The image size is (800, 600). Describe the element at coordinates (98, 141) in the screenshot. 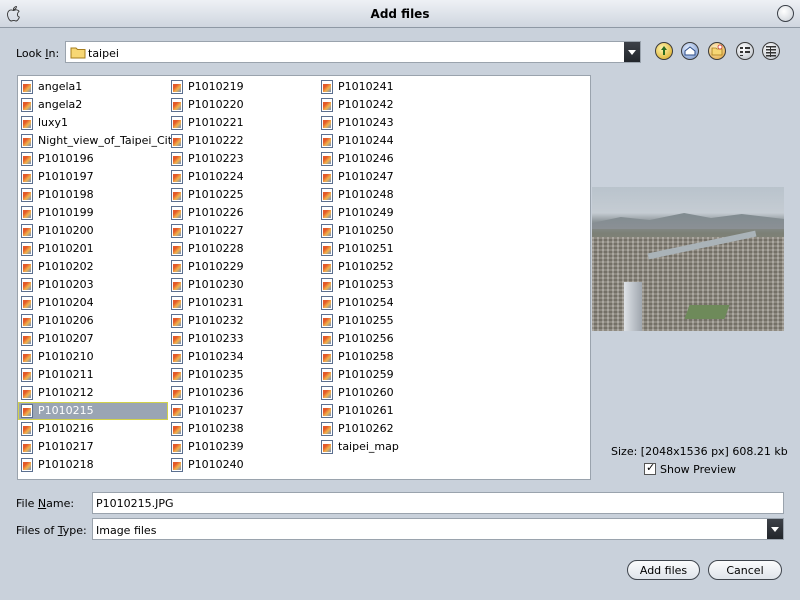

I see `file-item: Night_view_of_Taipei_City` at that location.